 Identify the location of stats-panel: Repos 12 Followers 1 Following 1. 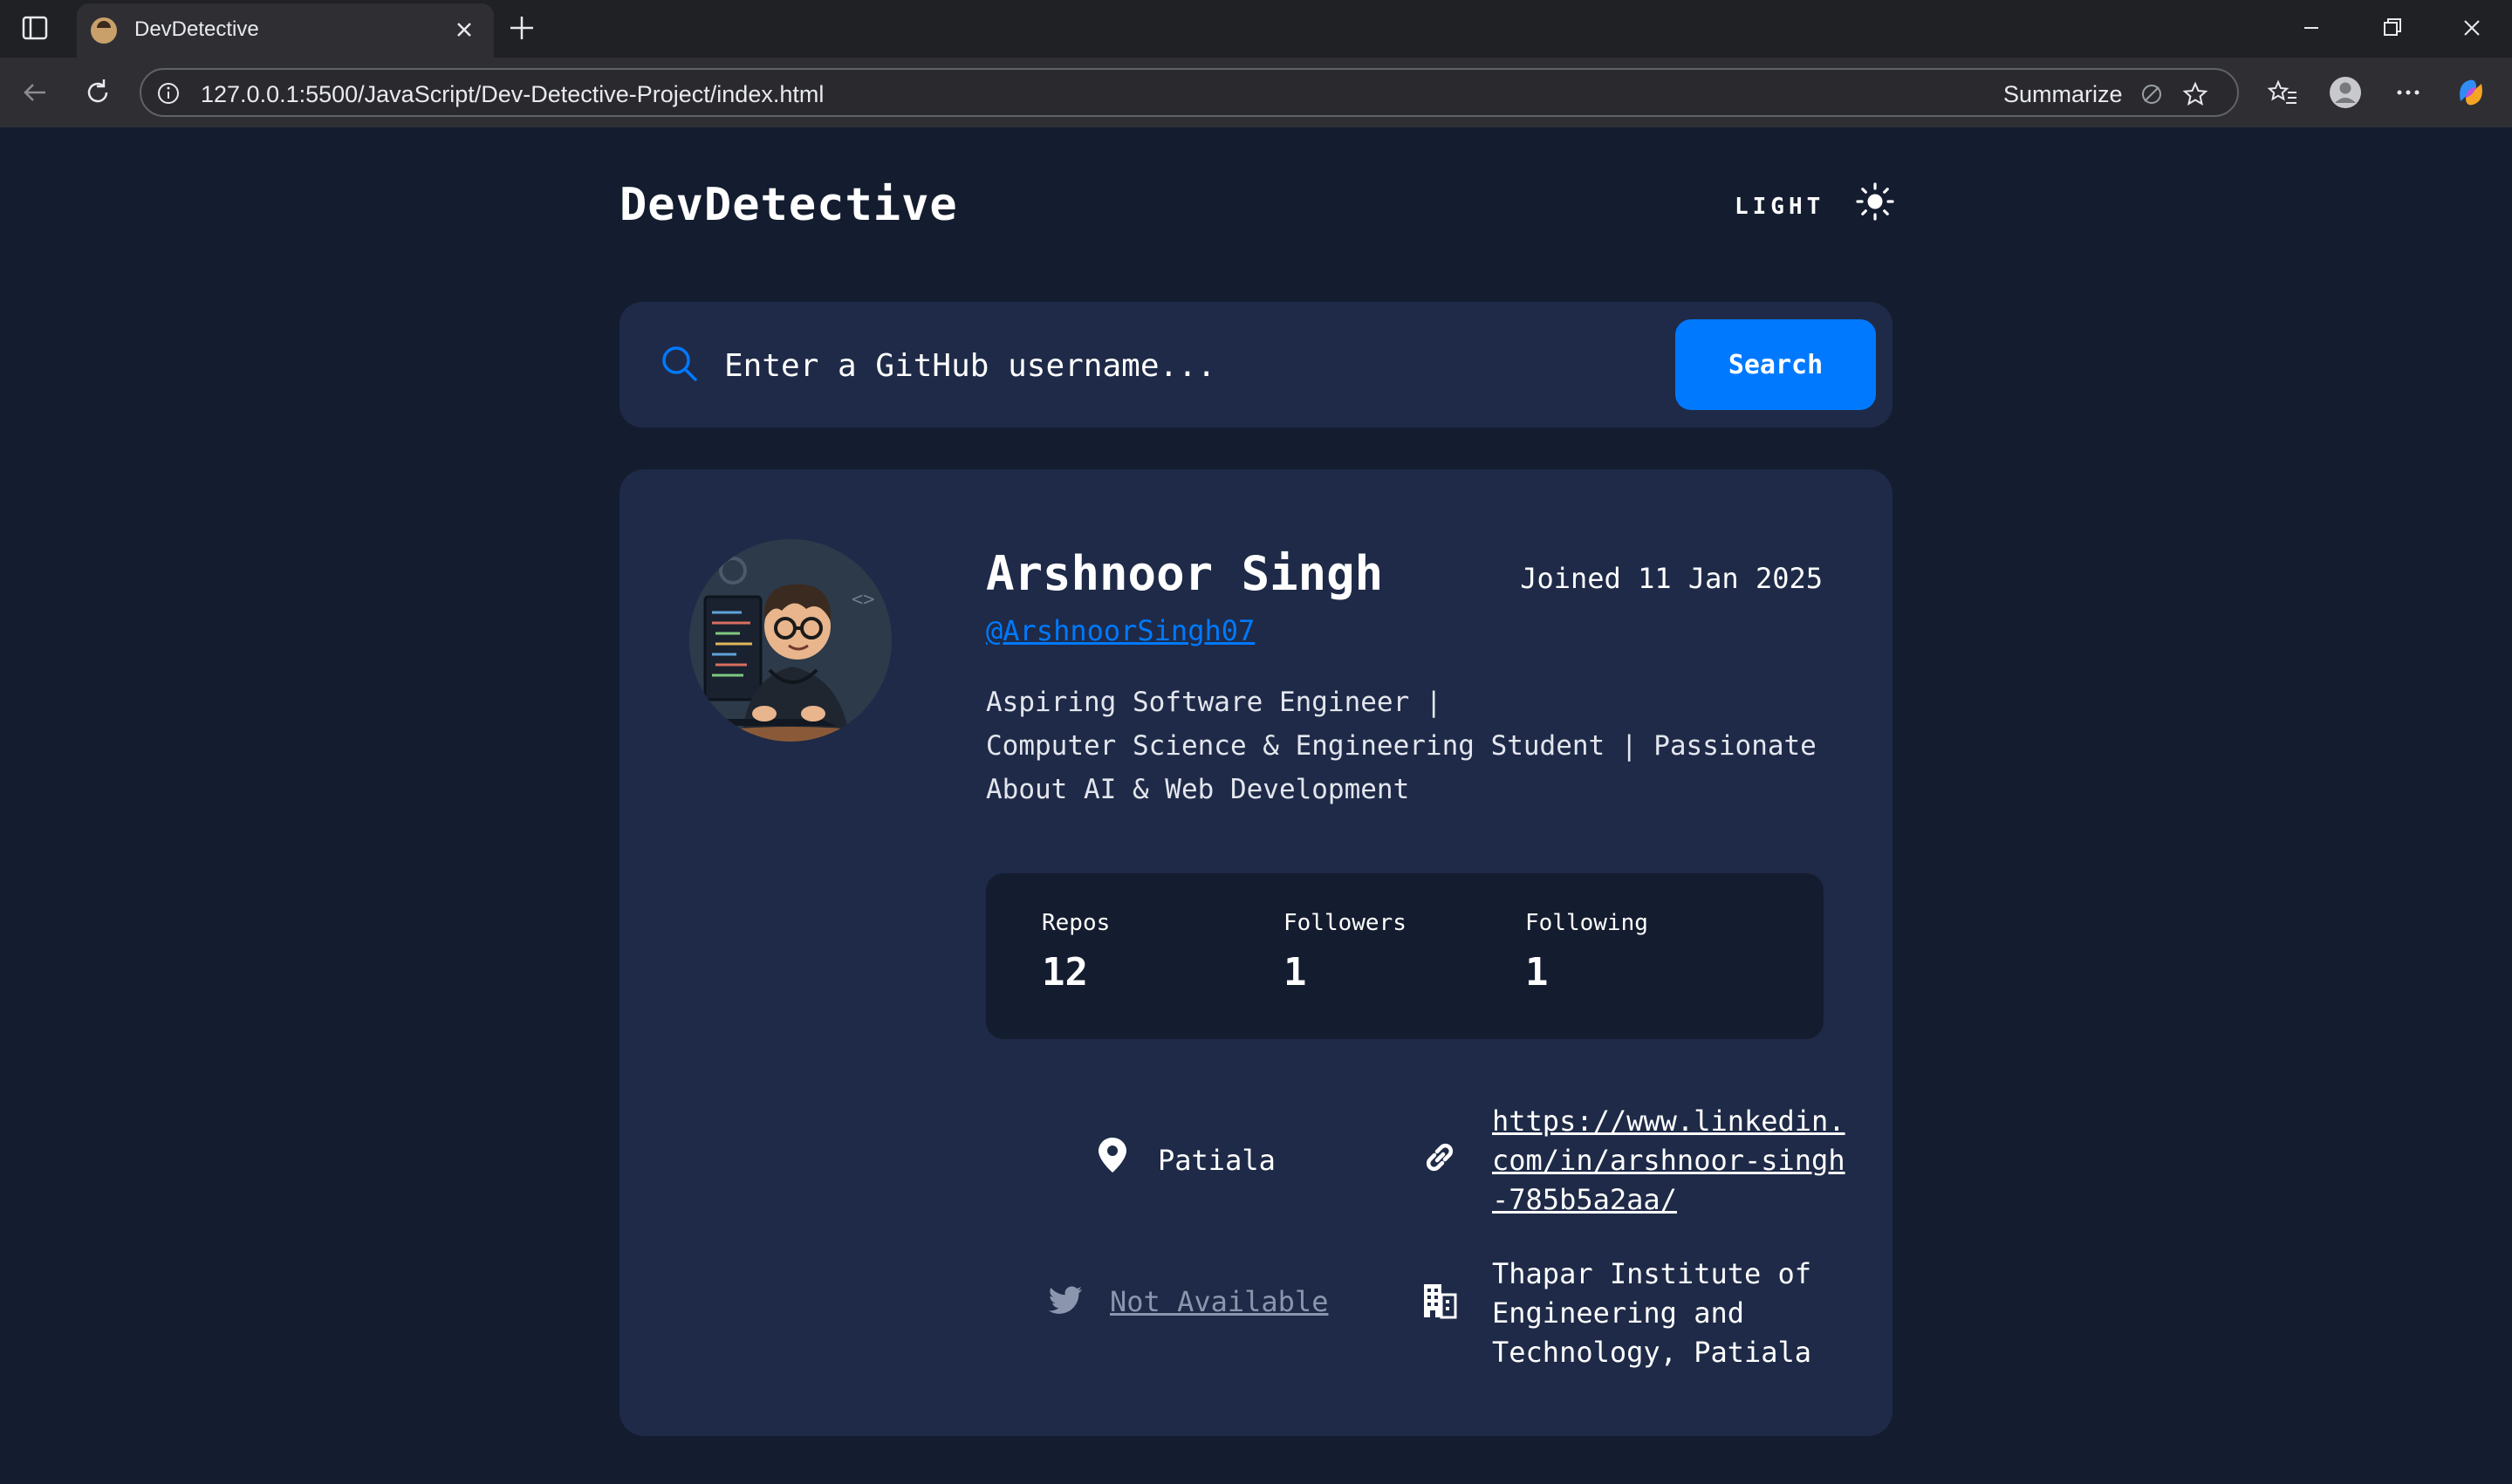
(1405, 956).